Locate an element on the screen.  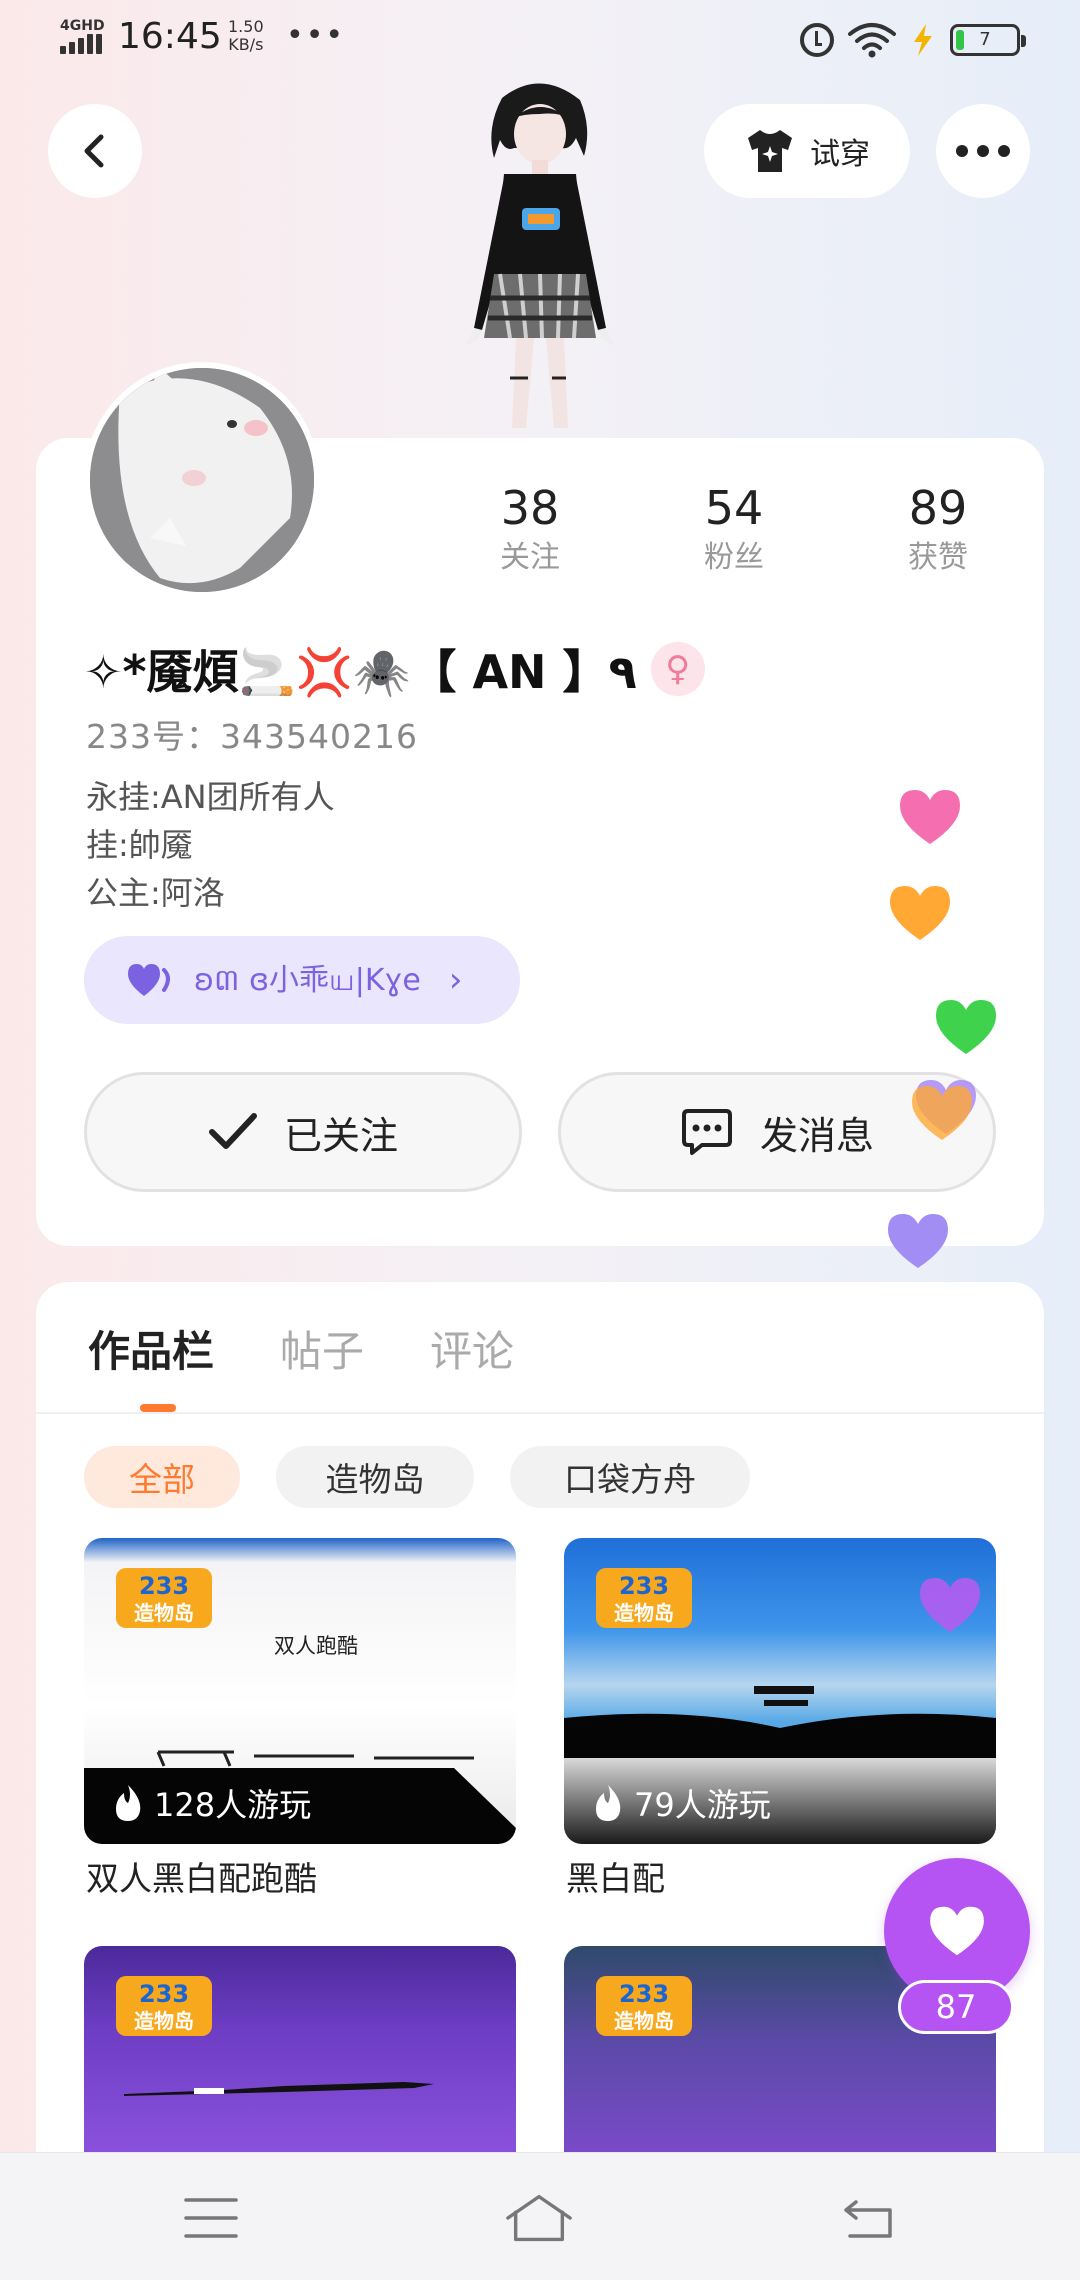
back-arrow-icon is located at coordinates (868, 2219).